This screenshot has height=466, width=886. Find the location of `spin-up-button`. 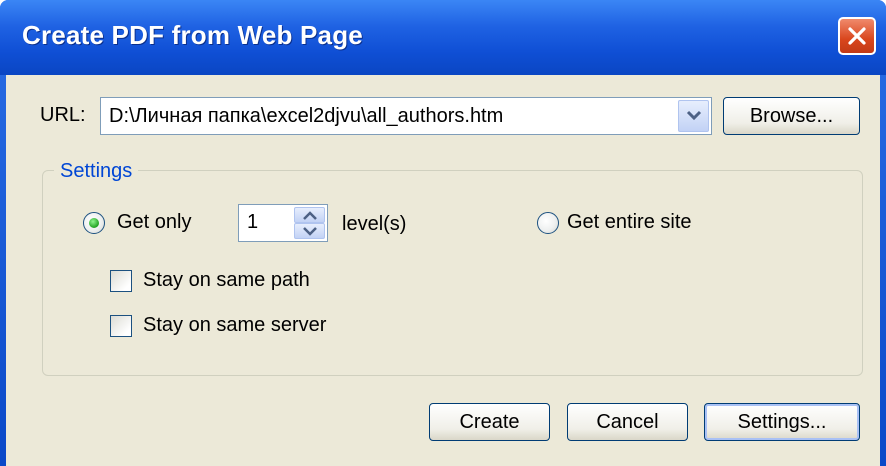

spin-up-button is located at coordinates (309, 215).